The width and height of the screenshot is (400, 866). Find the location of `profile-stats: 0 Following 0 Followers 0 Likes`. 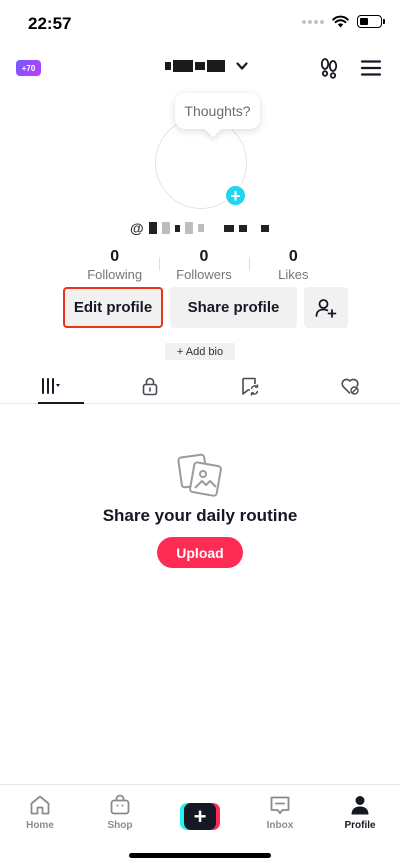

profile-stats: 0 Following 0 Followers 0 Likes is located at coordinates (204, 267).